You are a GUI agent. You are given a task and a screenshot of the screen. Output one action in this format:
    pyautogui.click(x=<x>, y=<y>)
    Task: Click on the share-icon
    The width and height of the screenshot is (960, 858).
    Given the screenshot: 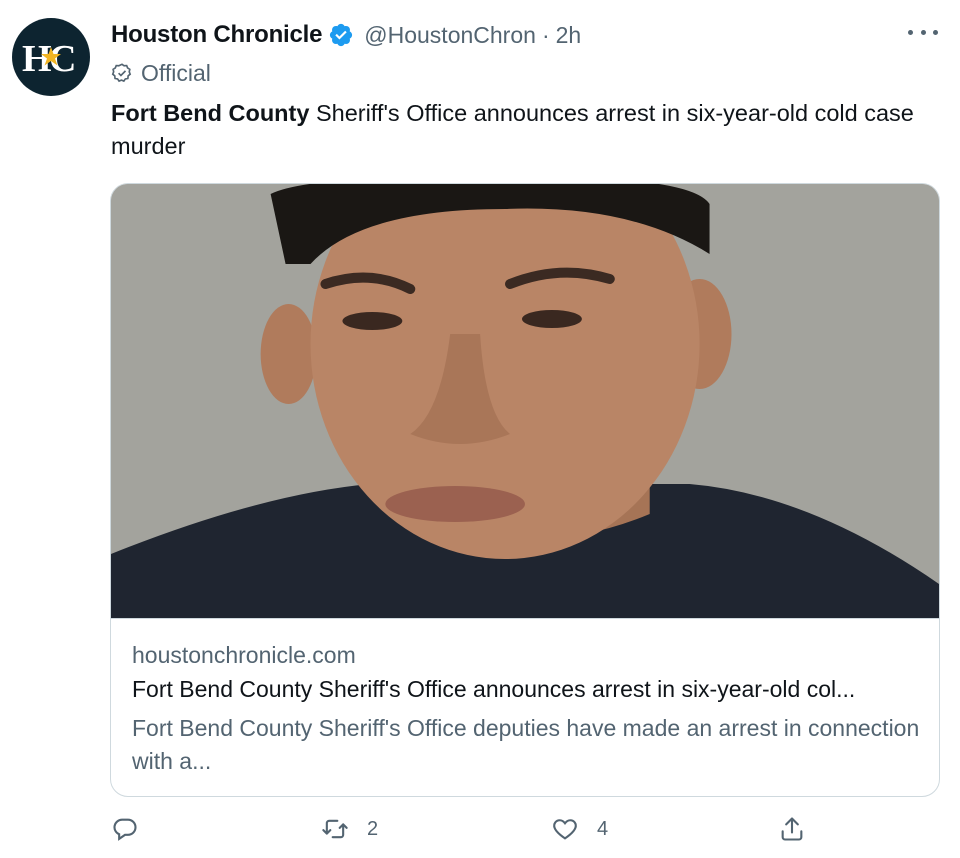 What is the action you would take?
    pyautogui.click(x=792, y=829)
    